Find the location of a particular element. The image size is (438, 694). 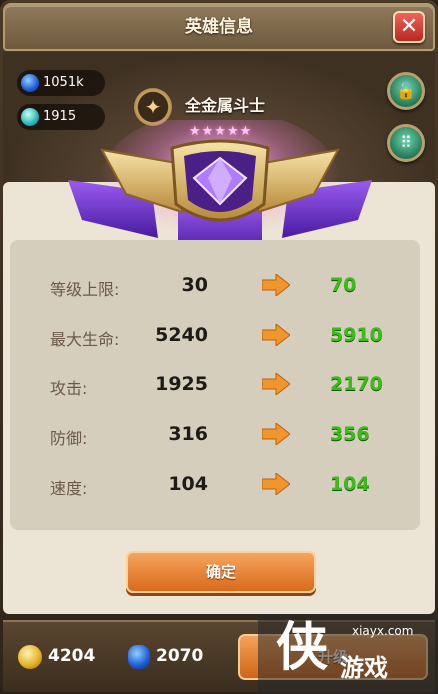

stat-row-level-cap: 等级上限: 30 70 is located at coordinates (215, 287).